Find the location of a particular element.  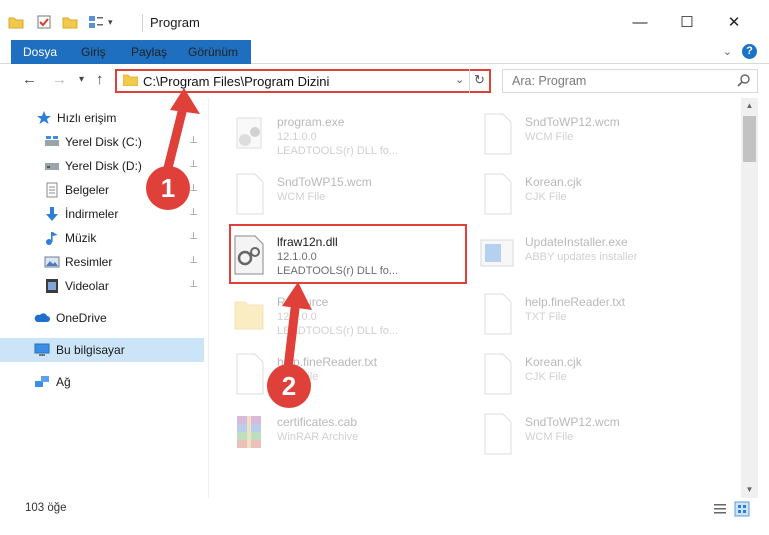

vertical-scrollbar: ▲ ▼ is located at coordinates (749, 298).